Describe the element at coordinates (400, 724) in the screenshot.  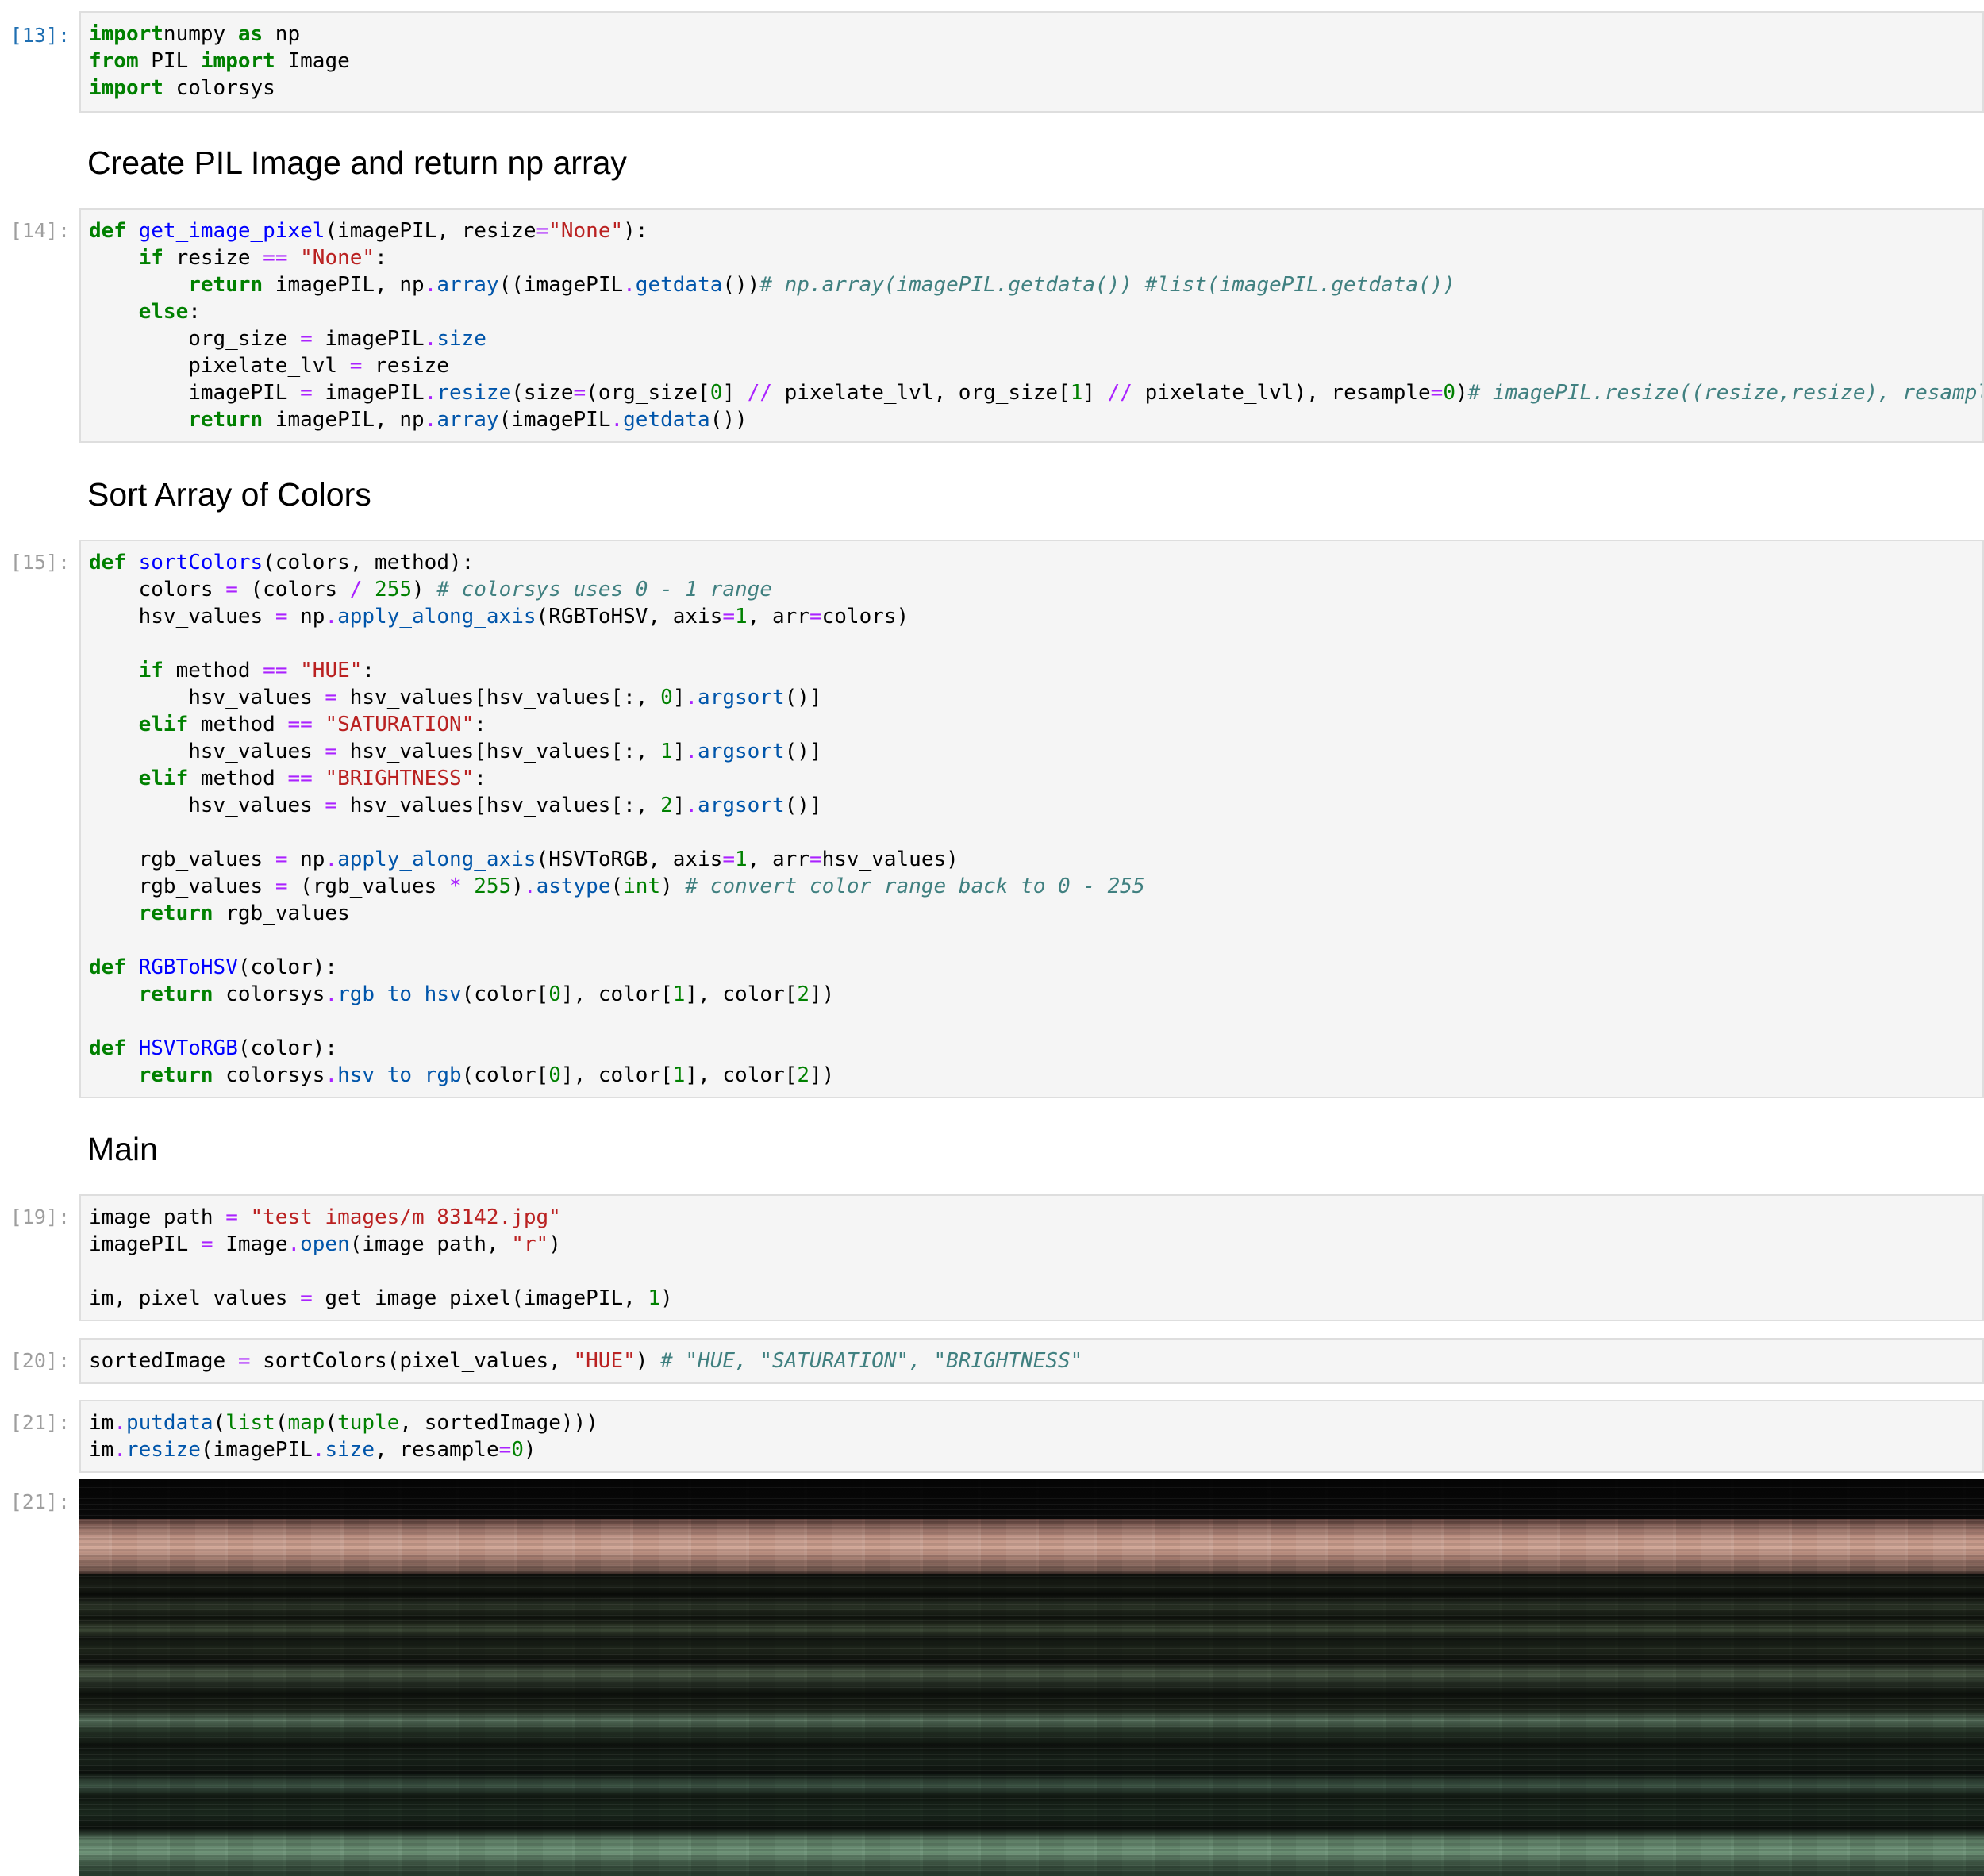
I see `code-token: "SATURATION"` at that location.